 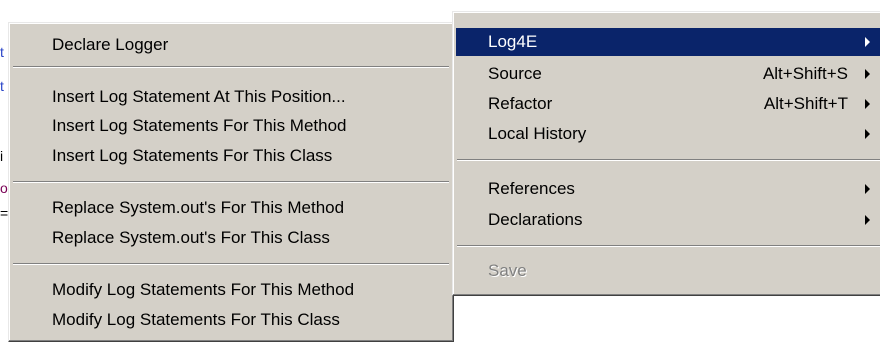 What do you see at coordinates (507, 270) in the screenshot?
I see `menu-item-label: Save` at bounding box center [507, 270].